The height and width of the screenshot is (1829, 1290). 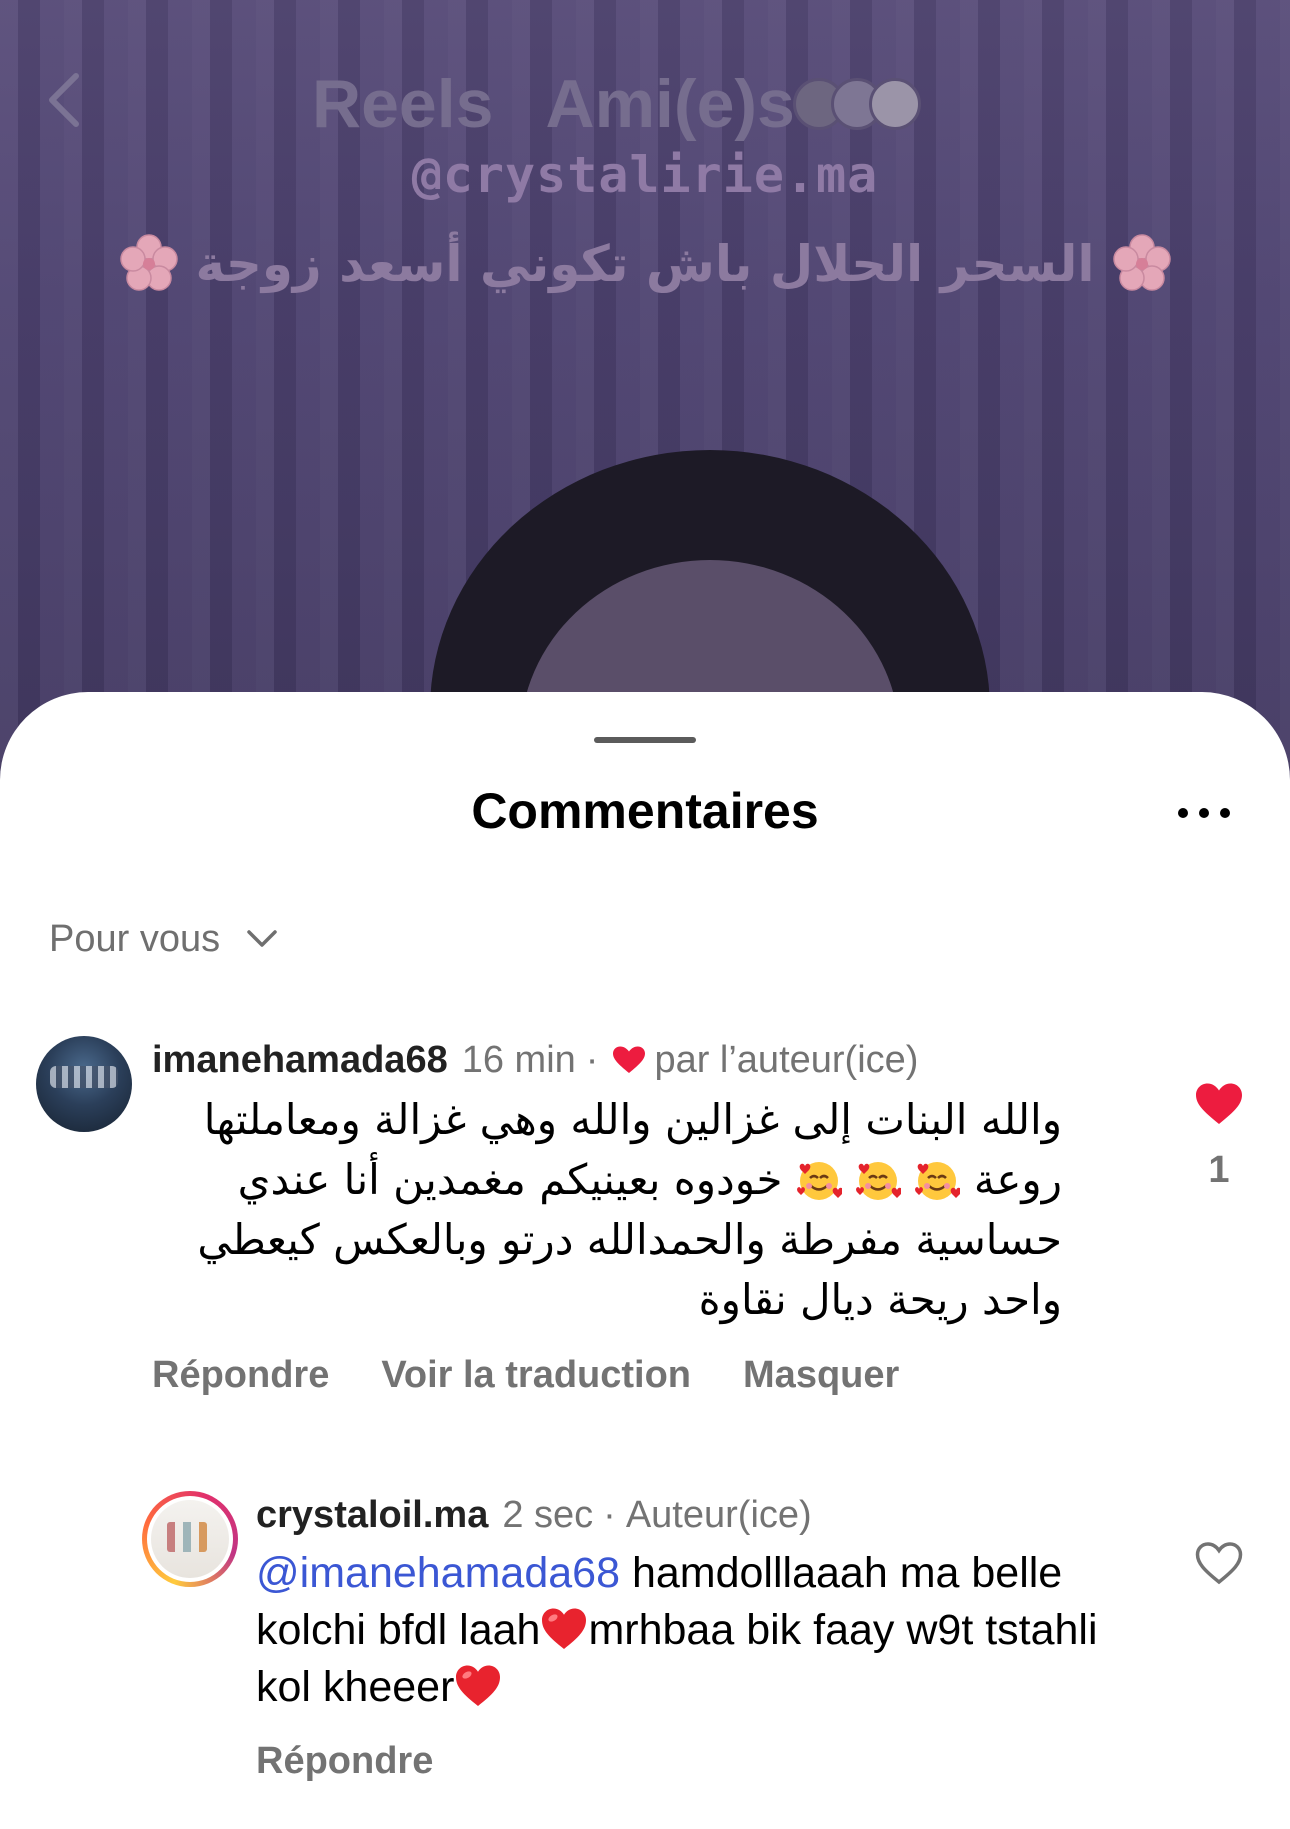 I want to click on reel-overlay-text: السحر الحلال باش تكوني أسعد زوجة, so click(x=645, y=264).